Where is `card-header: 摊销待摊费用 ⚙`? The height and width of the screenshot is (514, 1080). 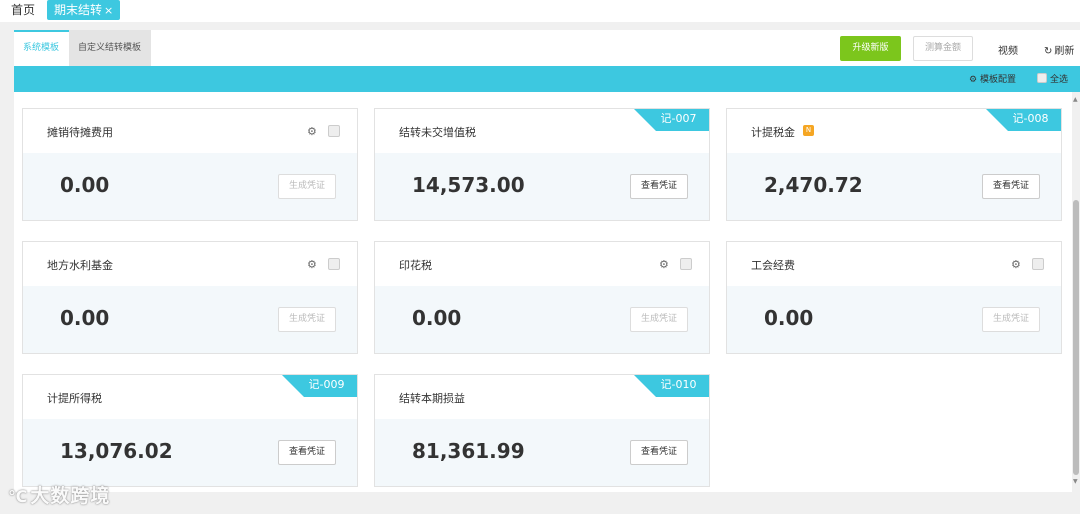 card-header: 摊销待摊费用 ⚙ is located at coordinates (190, 131).